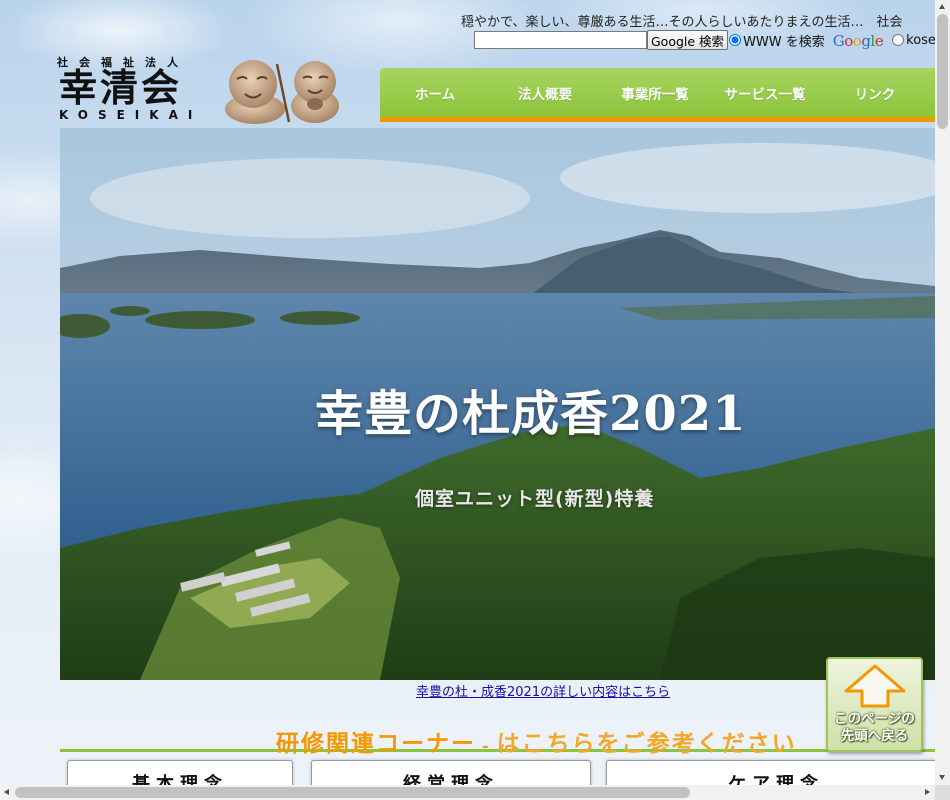  I want to click on card-care-philosophy: ケア理念, so click(770, 772).